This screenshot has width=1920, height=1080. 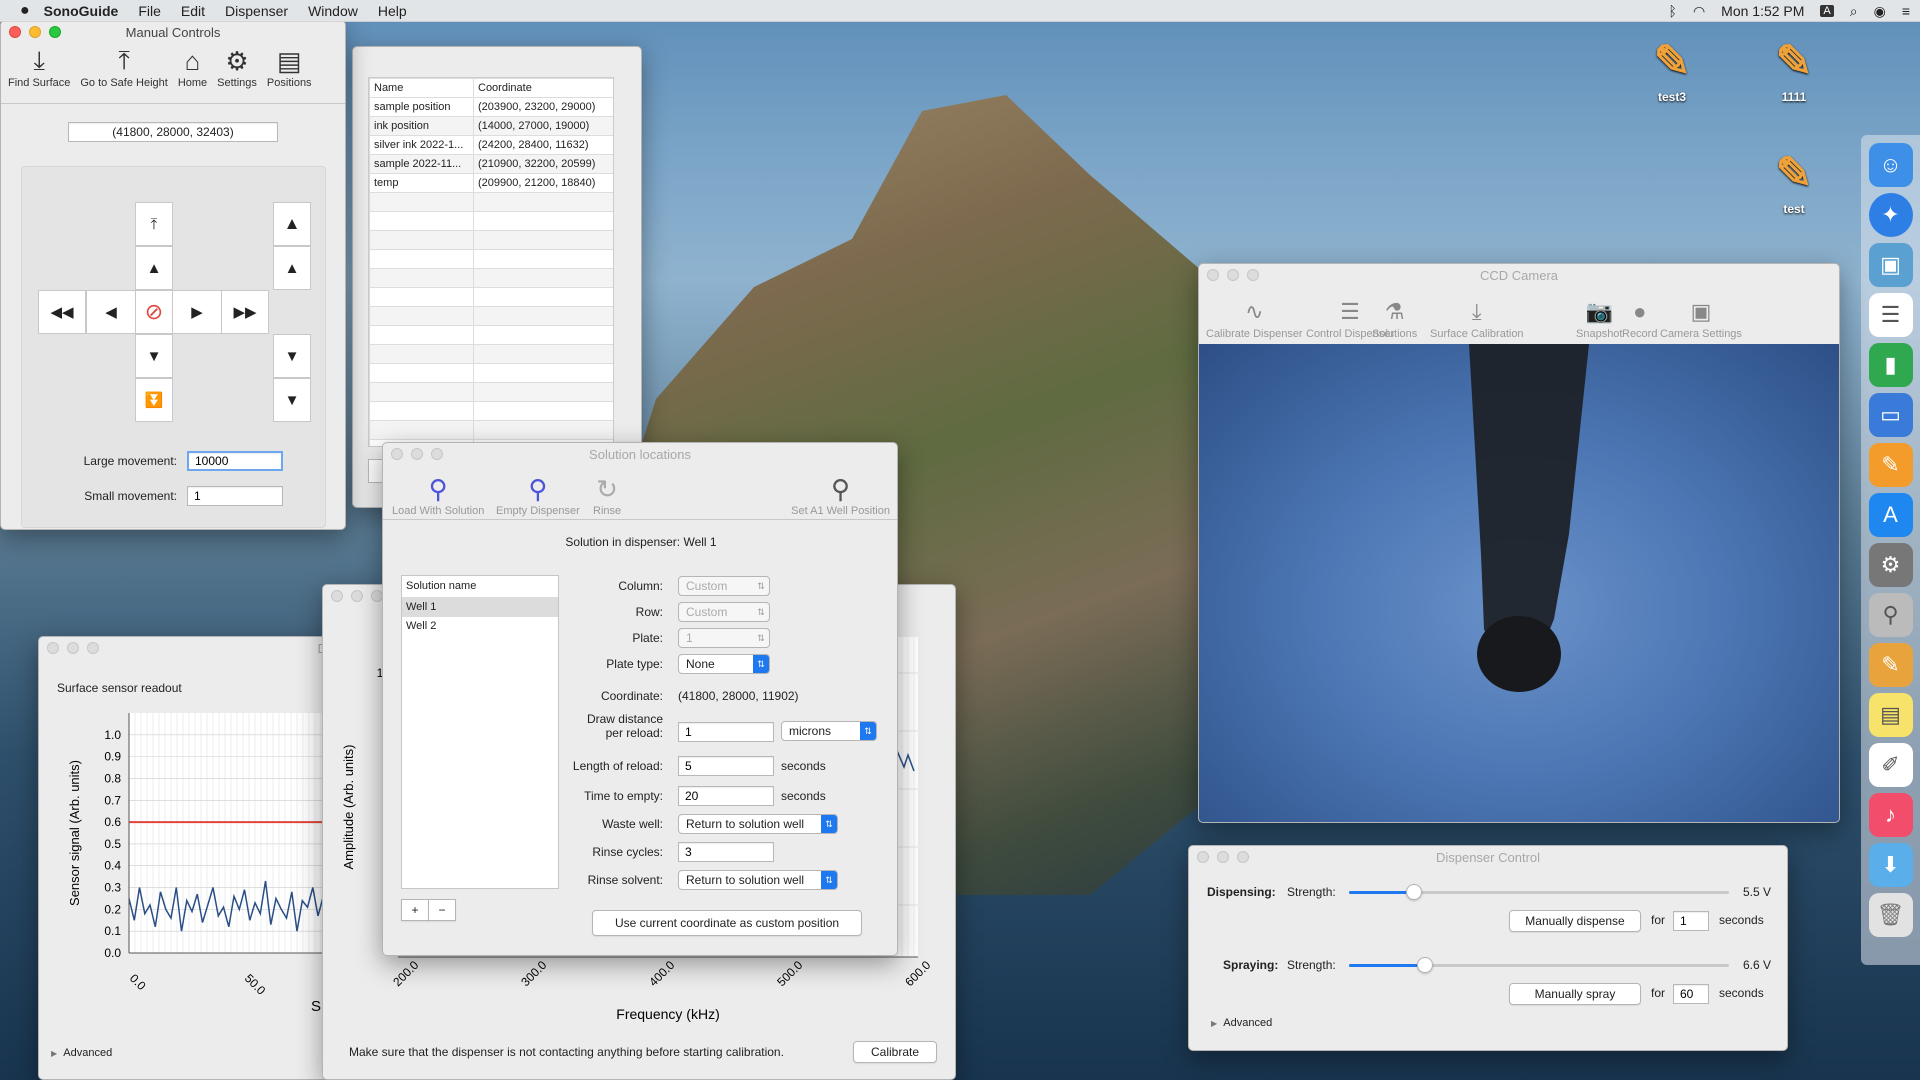 I want to click on x-right-button: ▶, so click(x=197, y=312).